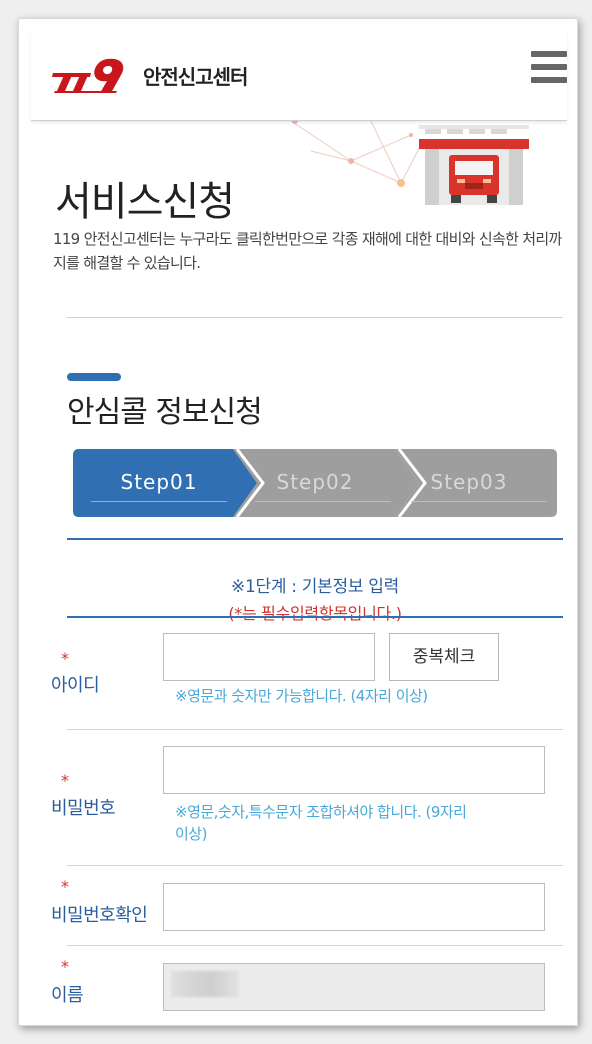  What do you see at coordinates (354, 907) in the screenshot?
I see `password-confirm-input` at bounding box center [354, 907].